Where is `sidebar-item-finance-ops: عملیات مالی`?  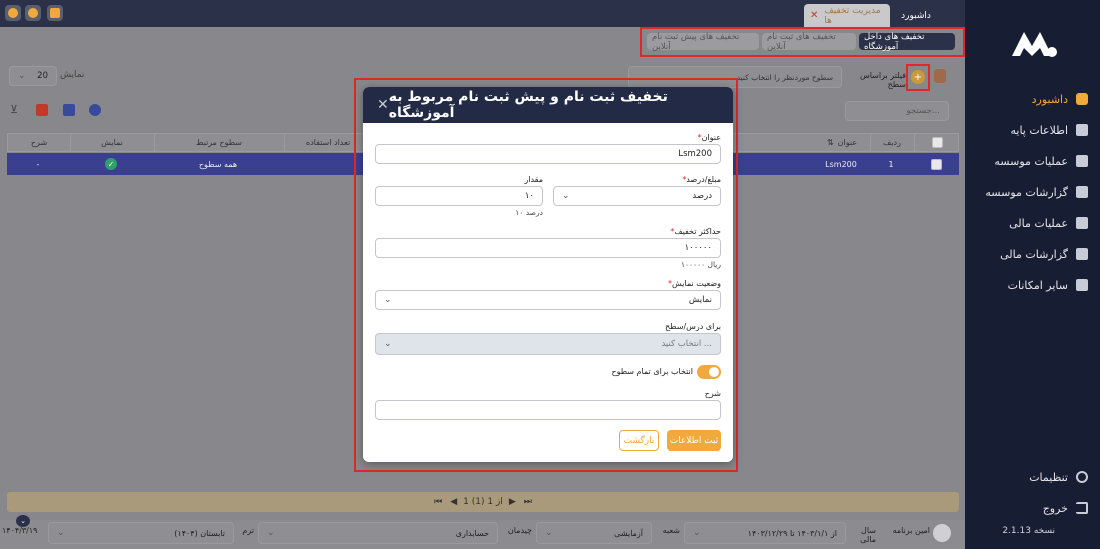 sidebar-item-finance-ops: عملیات مالی is located at coordinates (1029, 223).